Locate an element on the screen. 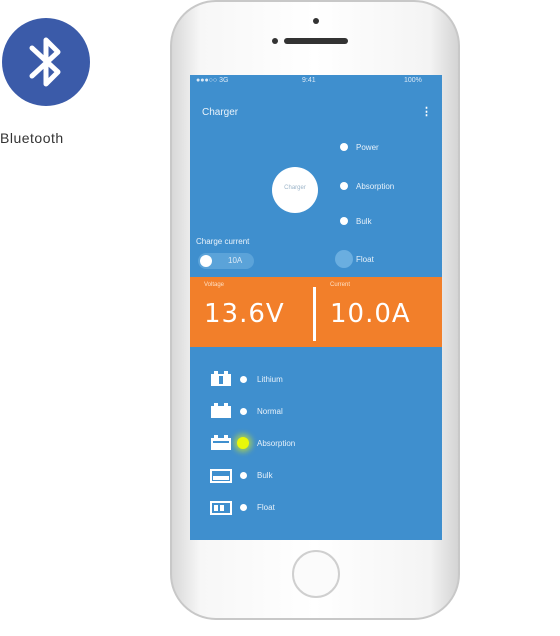 The image size is (560, 636). front-camera is located at coordinates (316, 21).